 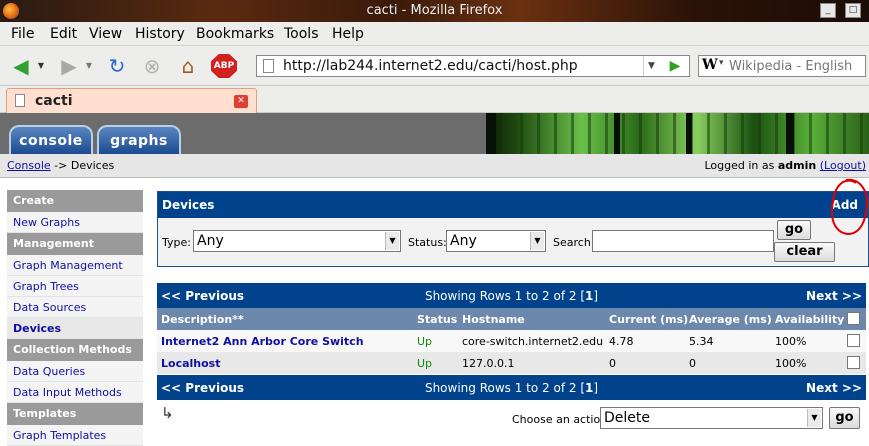 What do you see at coordinates (425, 363) in the screenshot?
I see `row-status: Up` at bounding box center [425, 363].